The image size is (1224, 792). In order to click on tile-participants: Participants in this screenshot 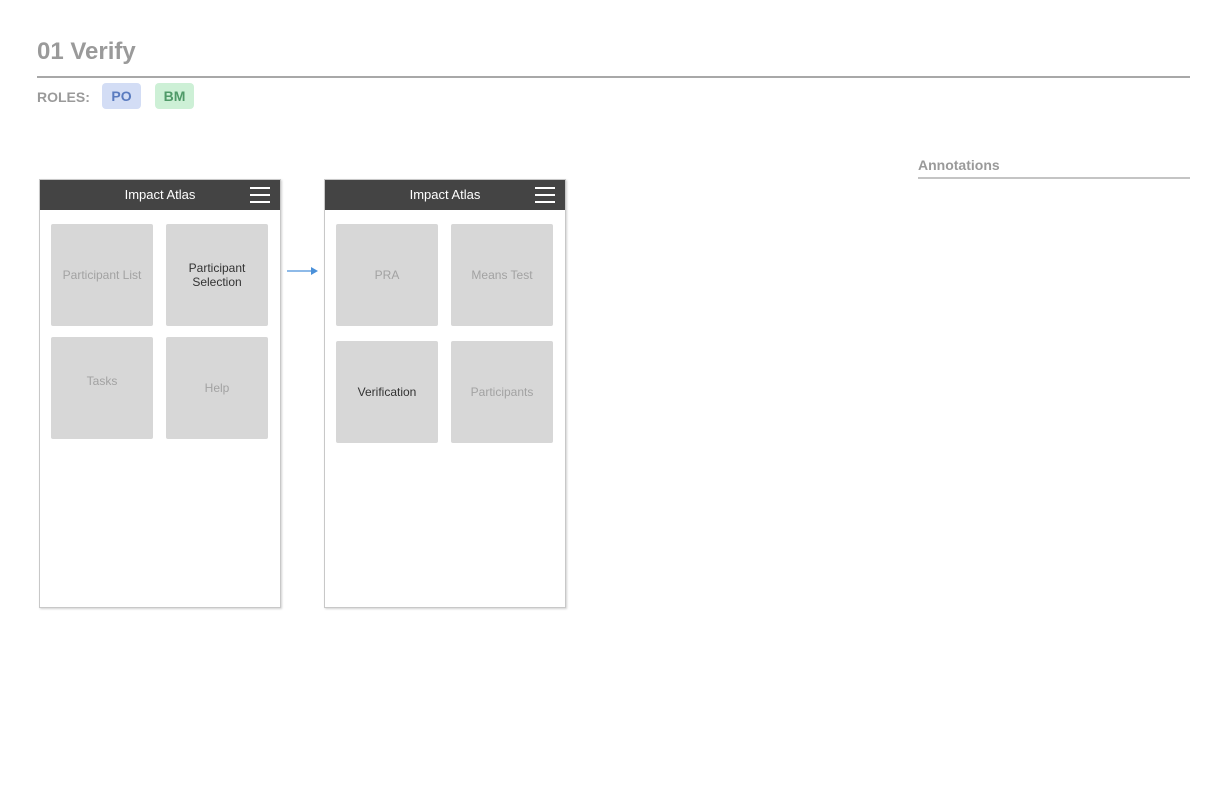, I will do `click(502, 392)`.